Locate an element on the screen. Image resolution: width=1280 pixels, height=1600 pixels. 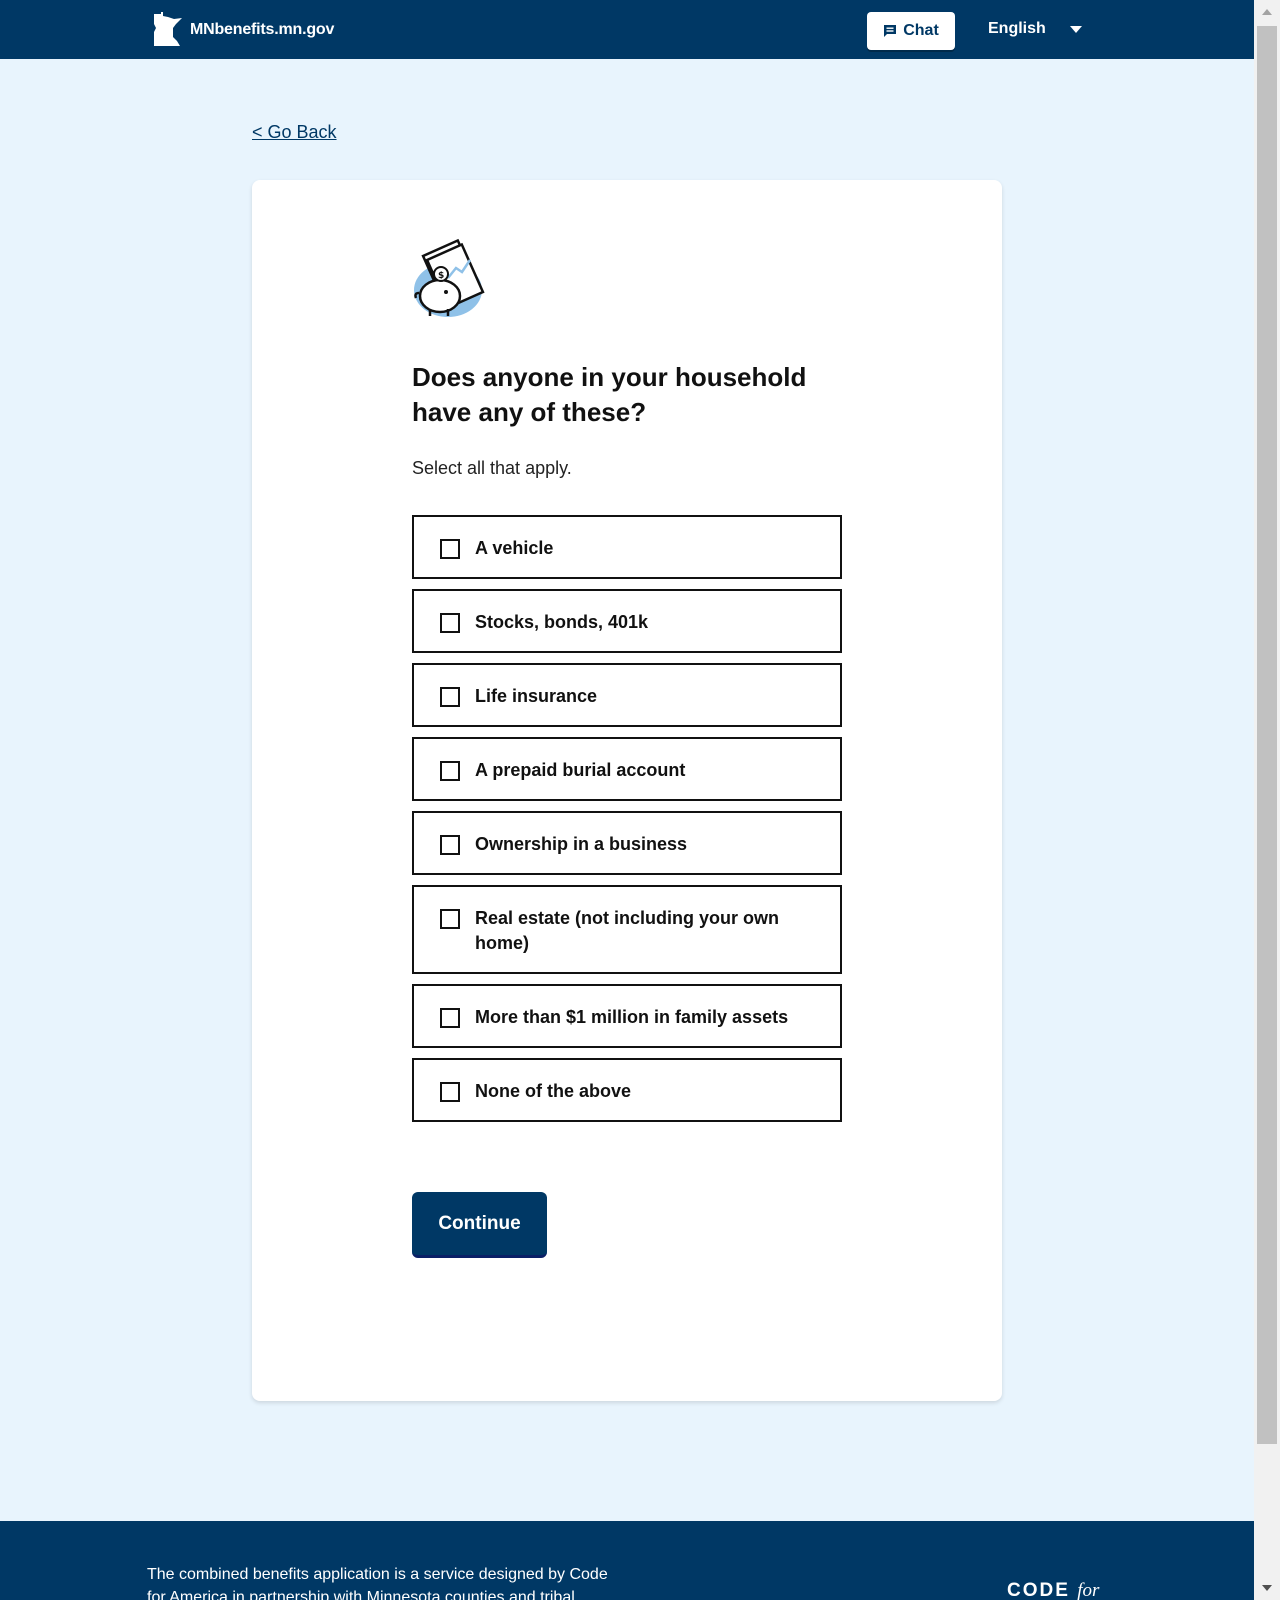
scroll-up-arrow-icon is located at coordinates (1267, 12).